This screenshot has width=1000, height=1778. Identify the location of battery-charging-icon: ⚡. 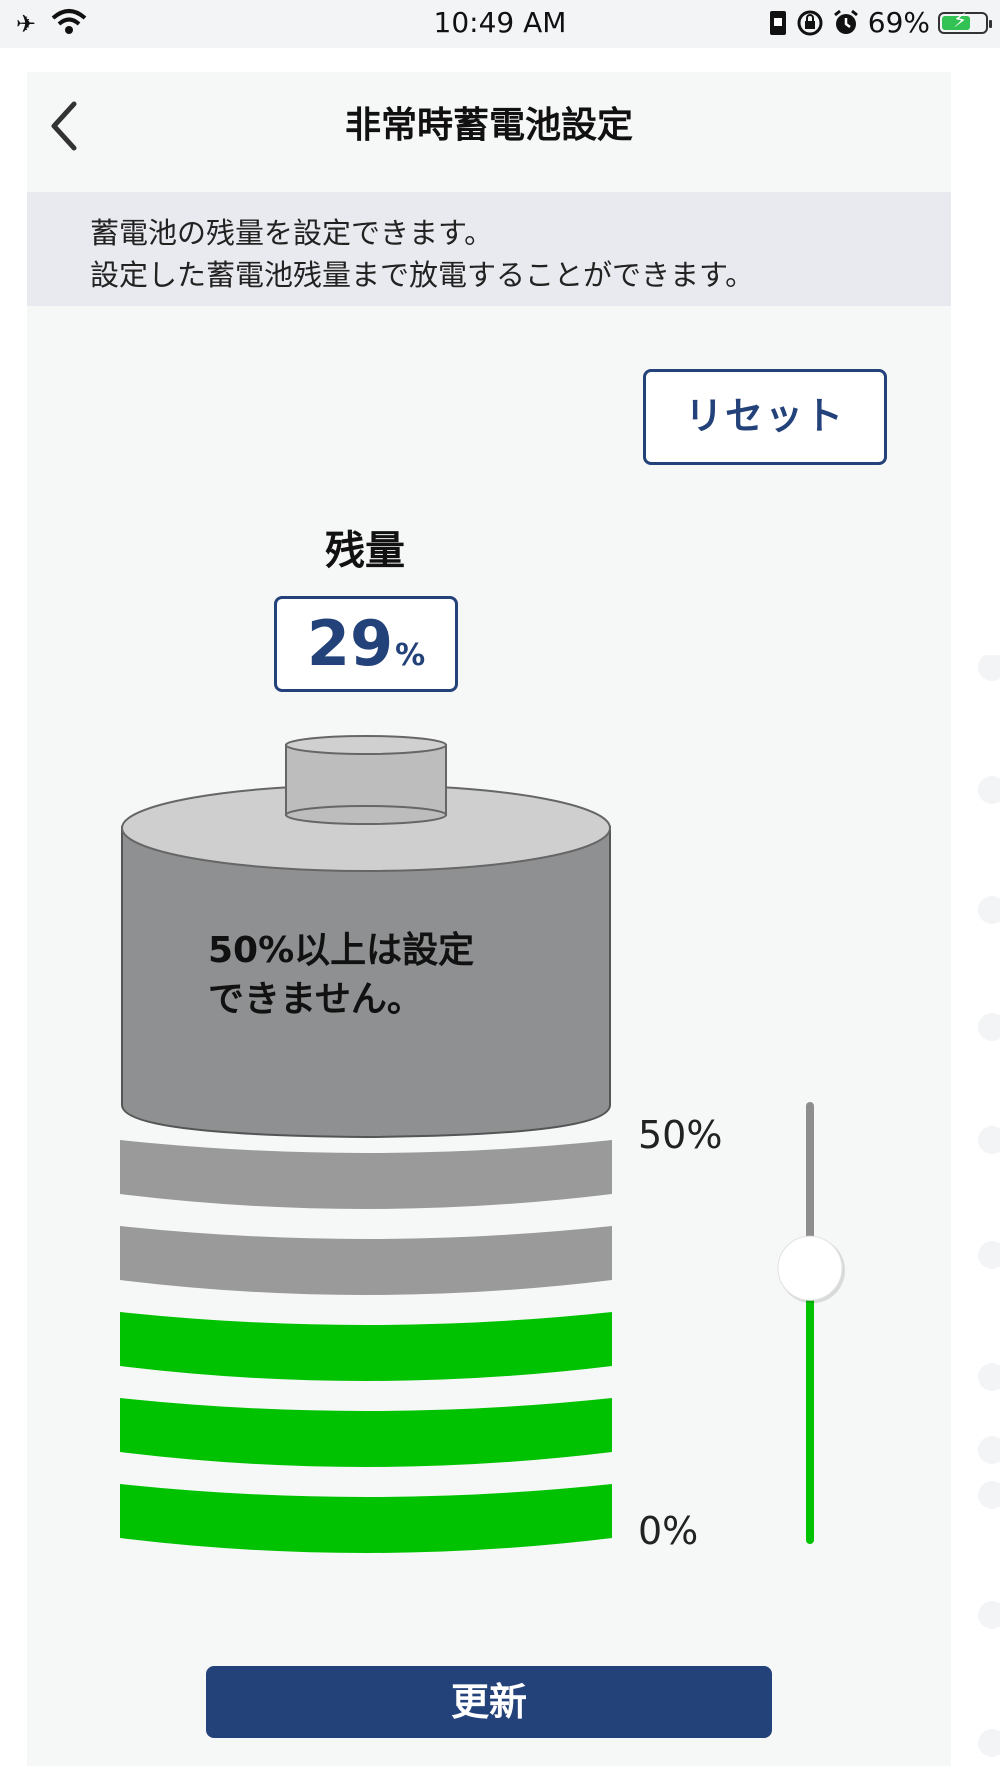
(965, 21).